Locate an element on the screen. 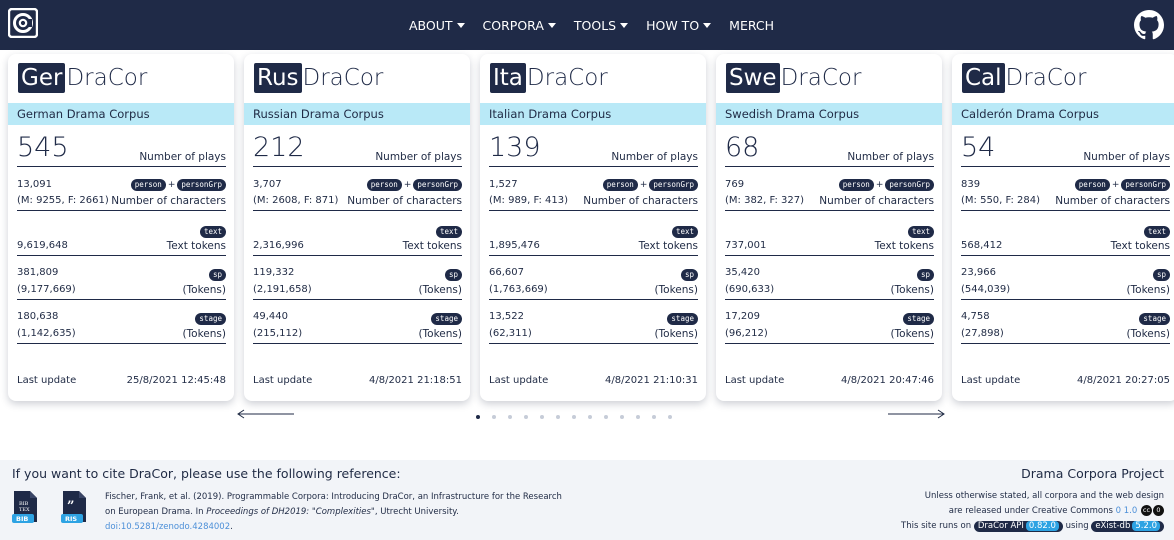 The width and height of the screenshot is (1174, 540). dracor-logo-icon is located at coordinates (23, 23).